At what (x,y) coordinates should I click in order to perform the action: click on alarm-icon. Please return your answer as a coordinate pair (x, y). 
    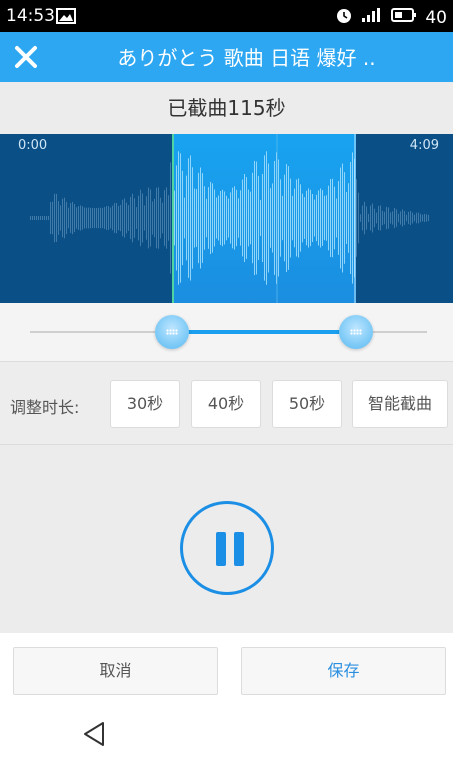
    Looking at the image, I should click on (344, 17).